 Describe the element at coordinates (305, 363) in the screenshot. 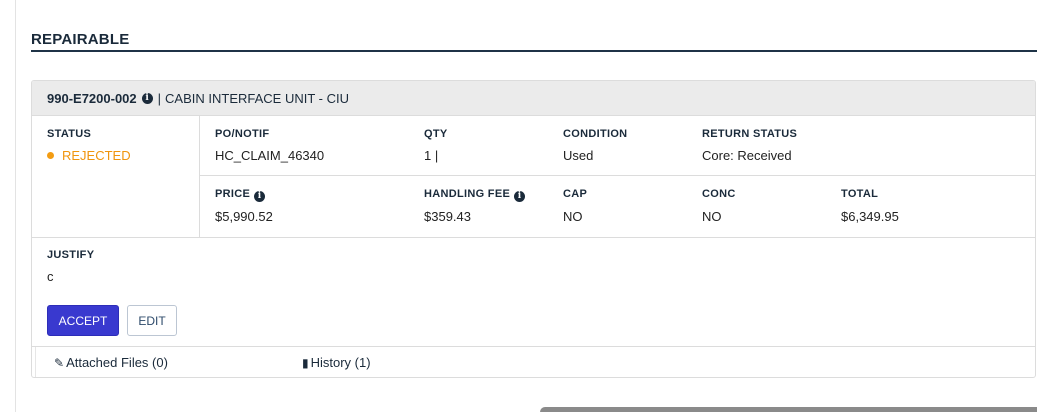

I see `book-icon: ▮` at that location.